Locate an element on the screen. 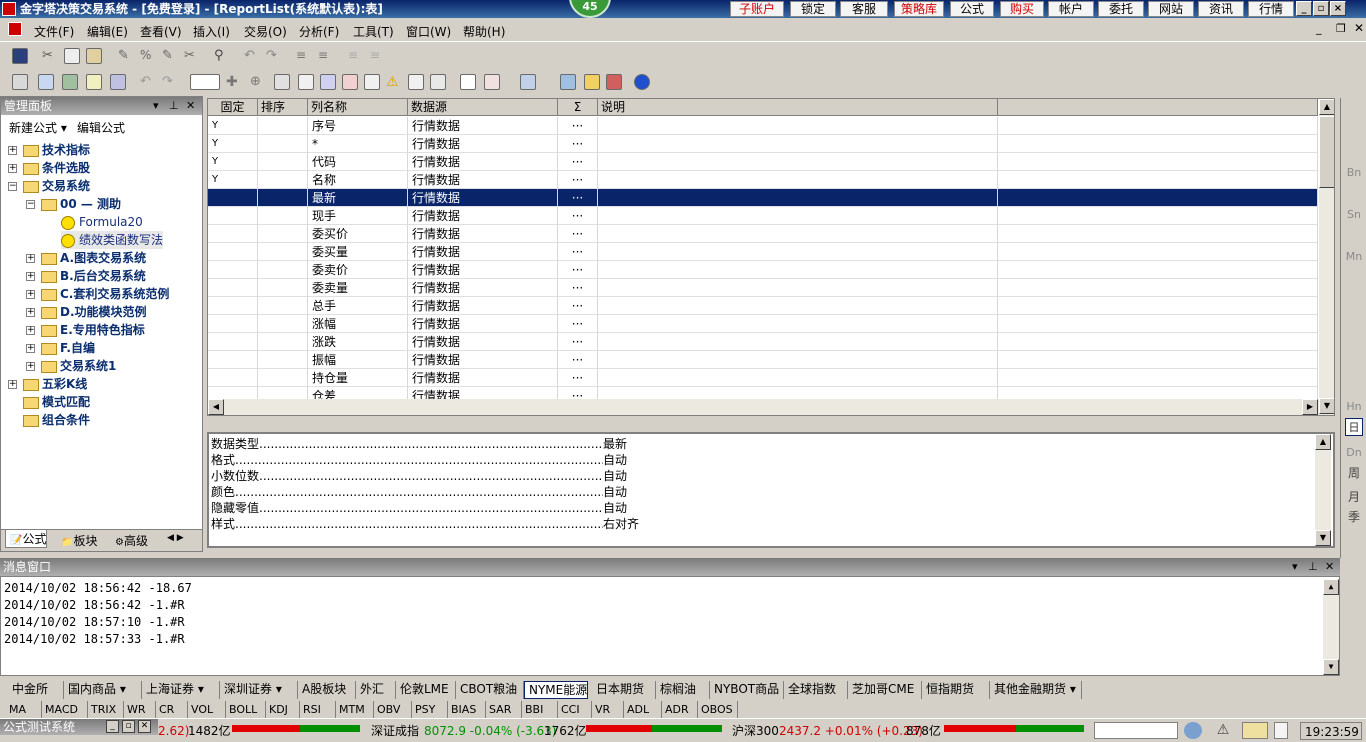 Image resolution: width=1366 pixels, height=742 pixels. title-button-8: 网站 is located at coordinates (1171, 9).